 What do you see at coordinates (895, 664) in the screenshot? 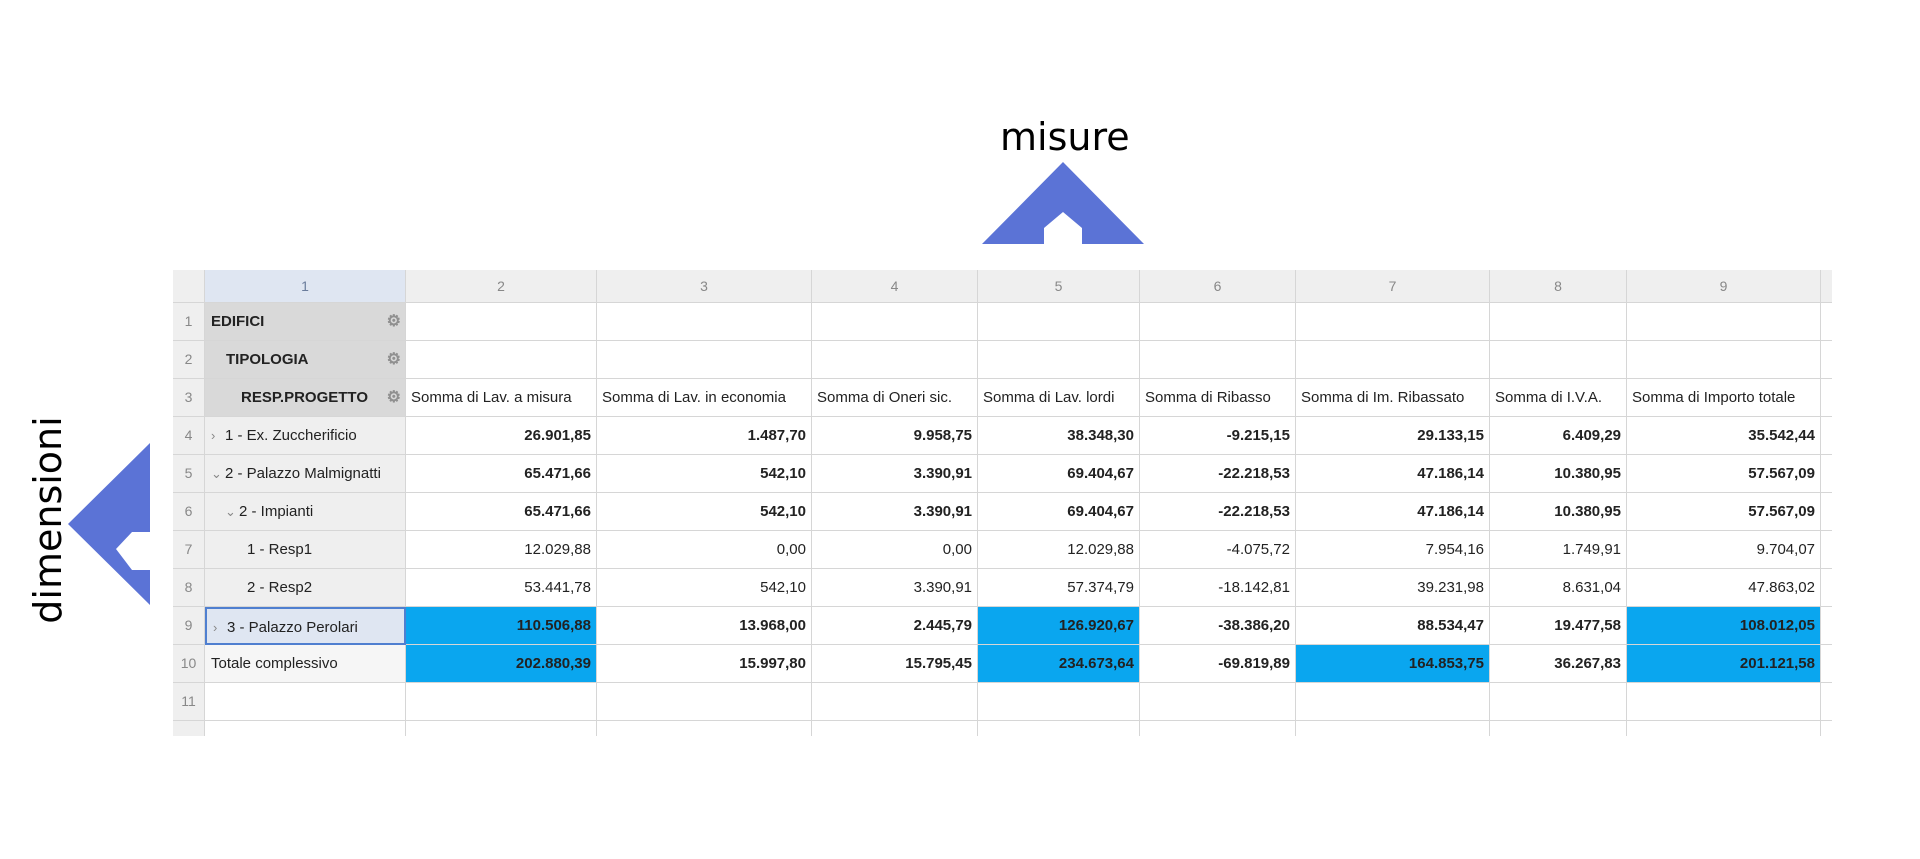
I see `value-cell: 15.795,45` at bounding box center [895, 664].